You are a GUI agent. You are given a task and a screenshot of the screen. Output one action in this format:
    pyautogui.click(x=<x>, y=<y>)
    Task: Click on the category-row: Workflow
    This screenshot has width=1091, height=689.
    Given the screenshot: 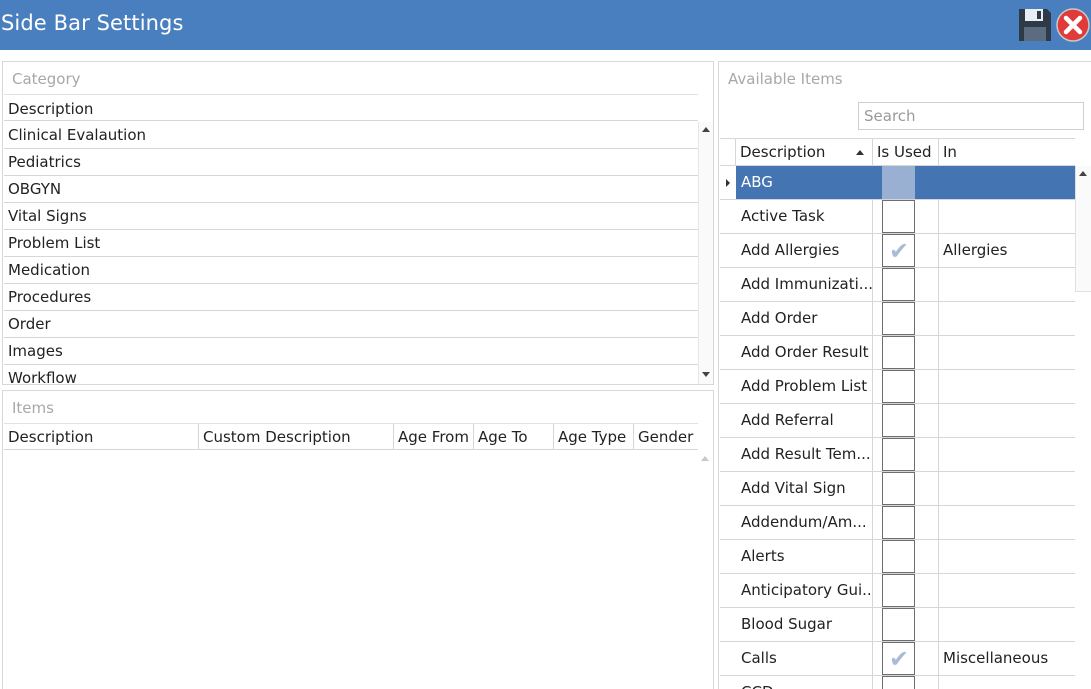 What is the action you would take?
    pyautogui.click(x=351, y=374)
    